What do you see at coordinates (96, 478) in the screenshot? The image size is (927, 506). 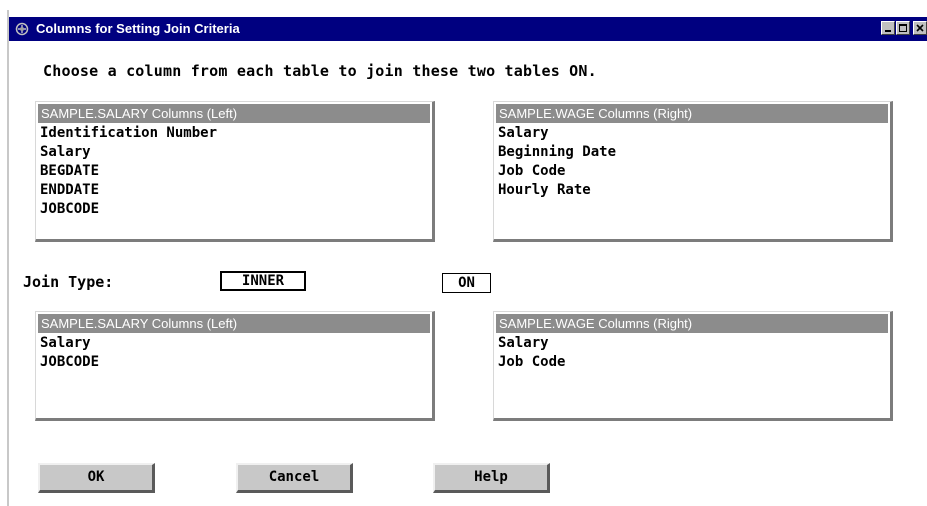 I see `ok-button: OK` at bounding box center [96, 478].